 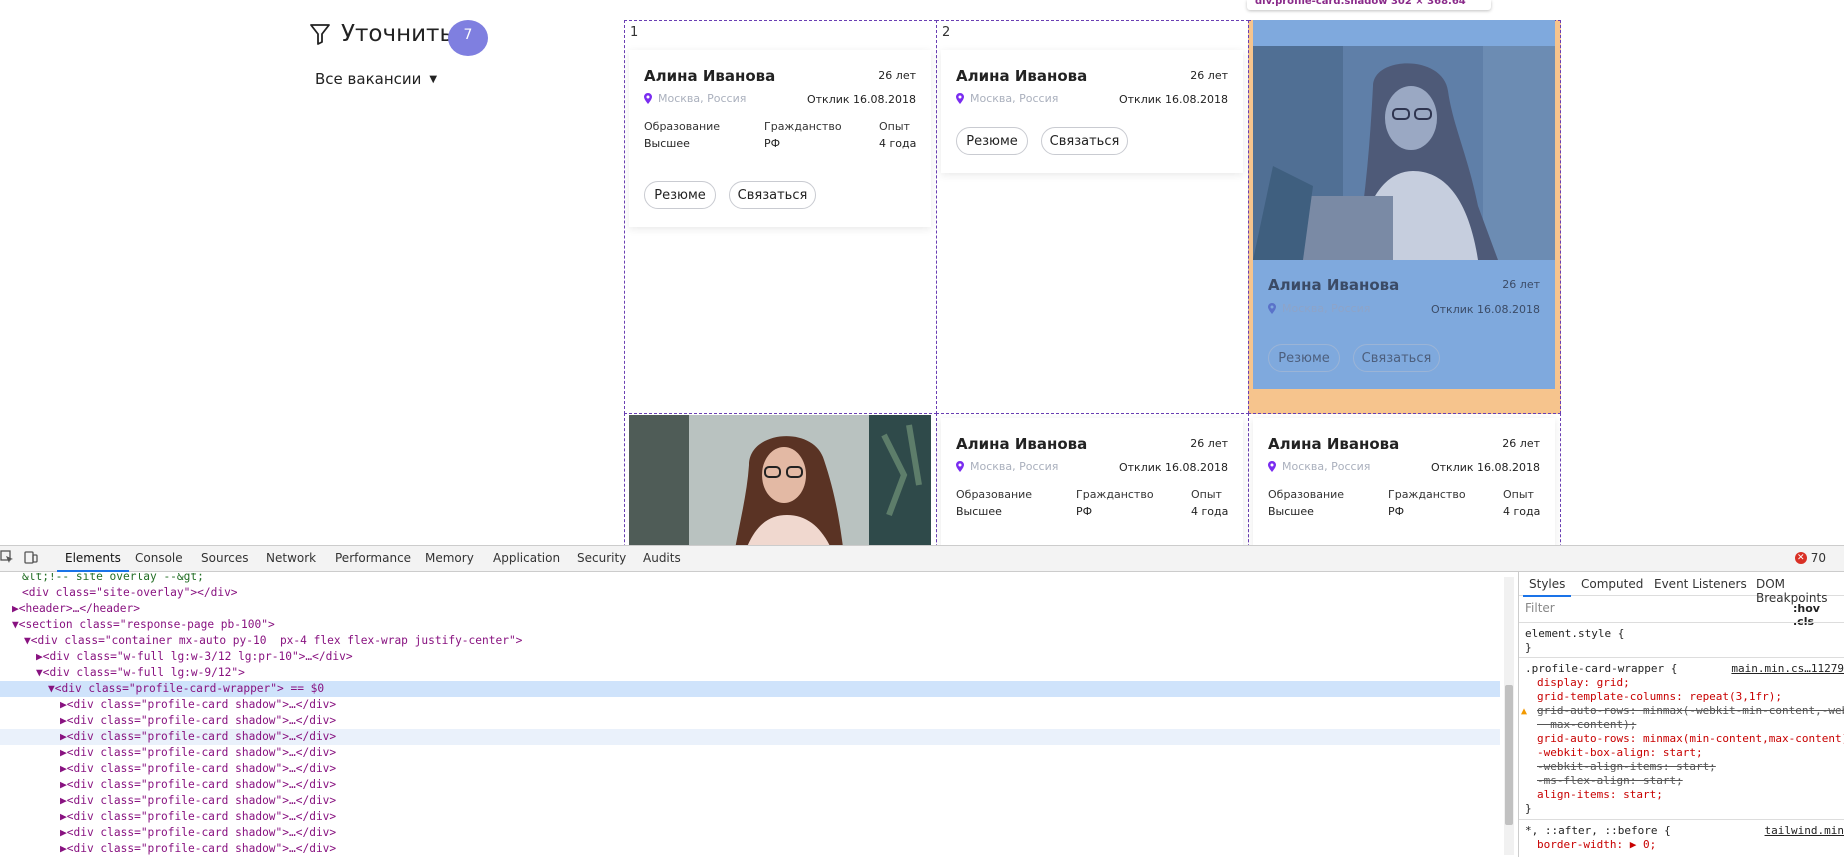 I want to click on css-property: display: grid;, so click(x=1583, y=683).